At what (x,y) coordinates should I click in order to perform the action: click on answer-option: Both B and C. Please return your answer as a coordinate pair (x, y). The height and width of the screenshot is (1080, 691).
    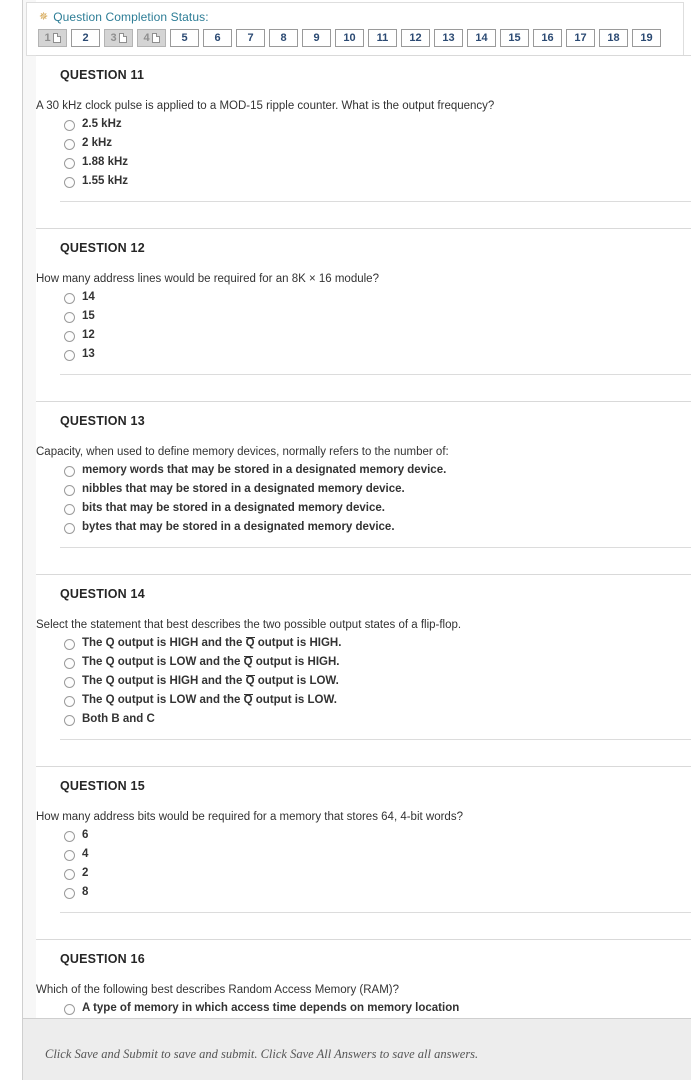
    Looking at the image, I should click on (377, 719).